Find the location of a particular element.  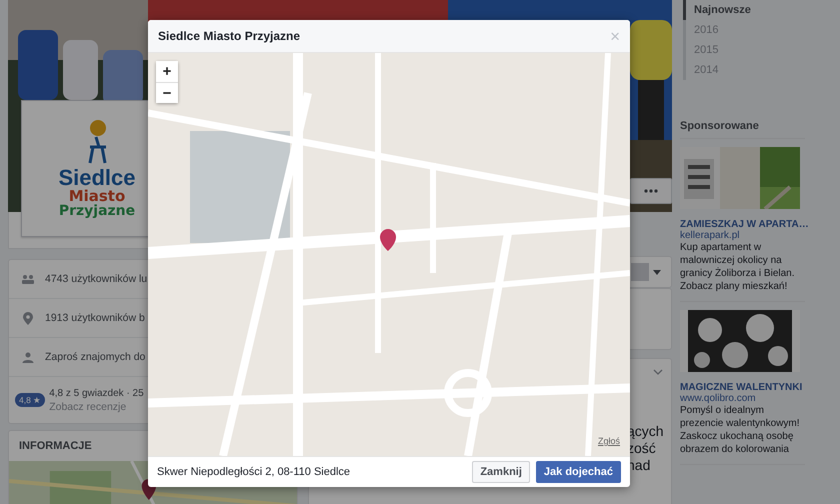

rating-text: 4,8 z 5 gwiazdek · 25 is located at coordinates (96, 393).